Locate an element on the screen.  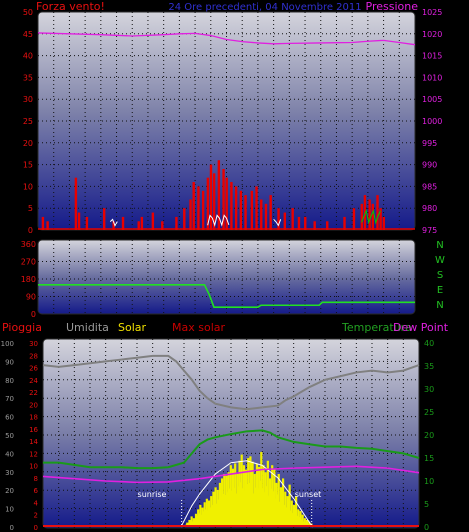
temperature-axis-ticks: 0 5 10 15 20 25 30 35 40 is located at coordinates (429, 435).